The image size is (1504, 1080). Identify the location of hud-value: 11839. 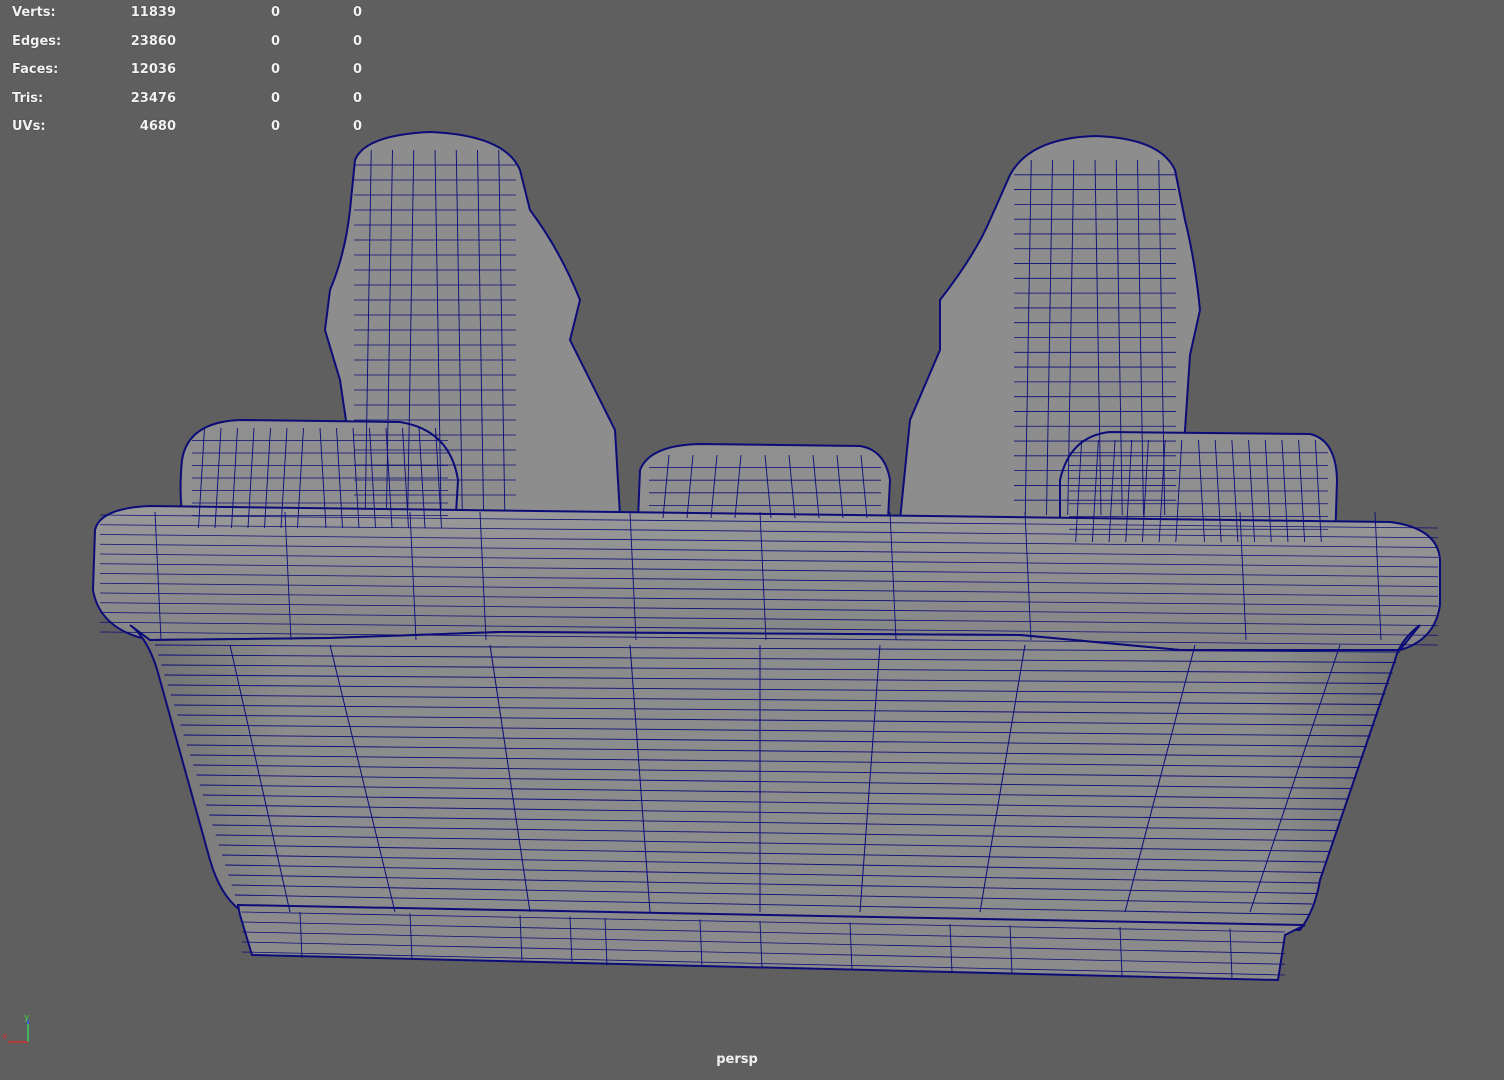
(153, 12).